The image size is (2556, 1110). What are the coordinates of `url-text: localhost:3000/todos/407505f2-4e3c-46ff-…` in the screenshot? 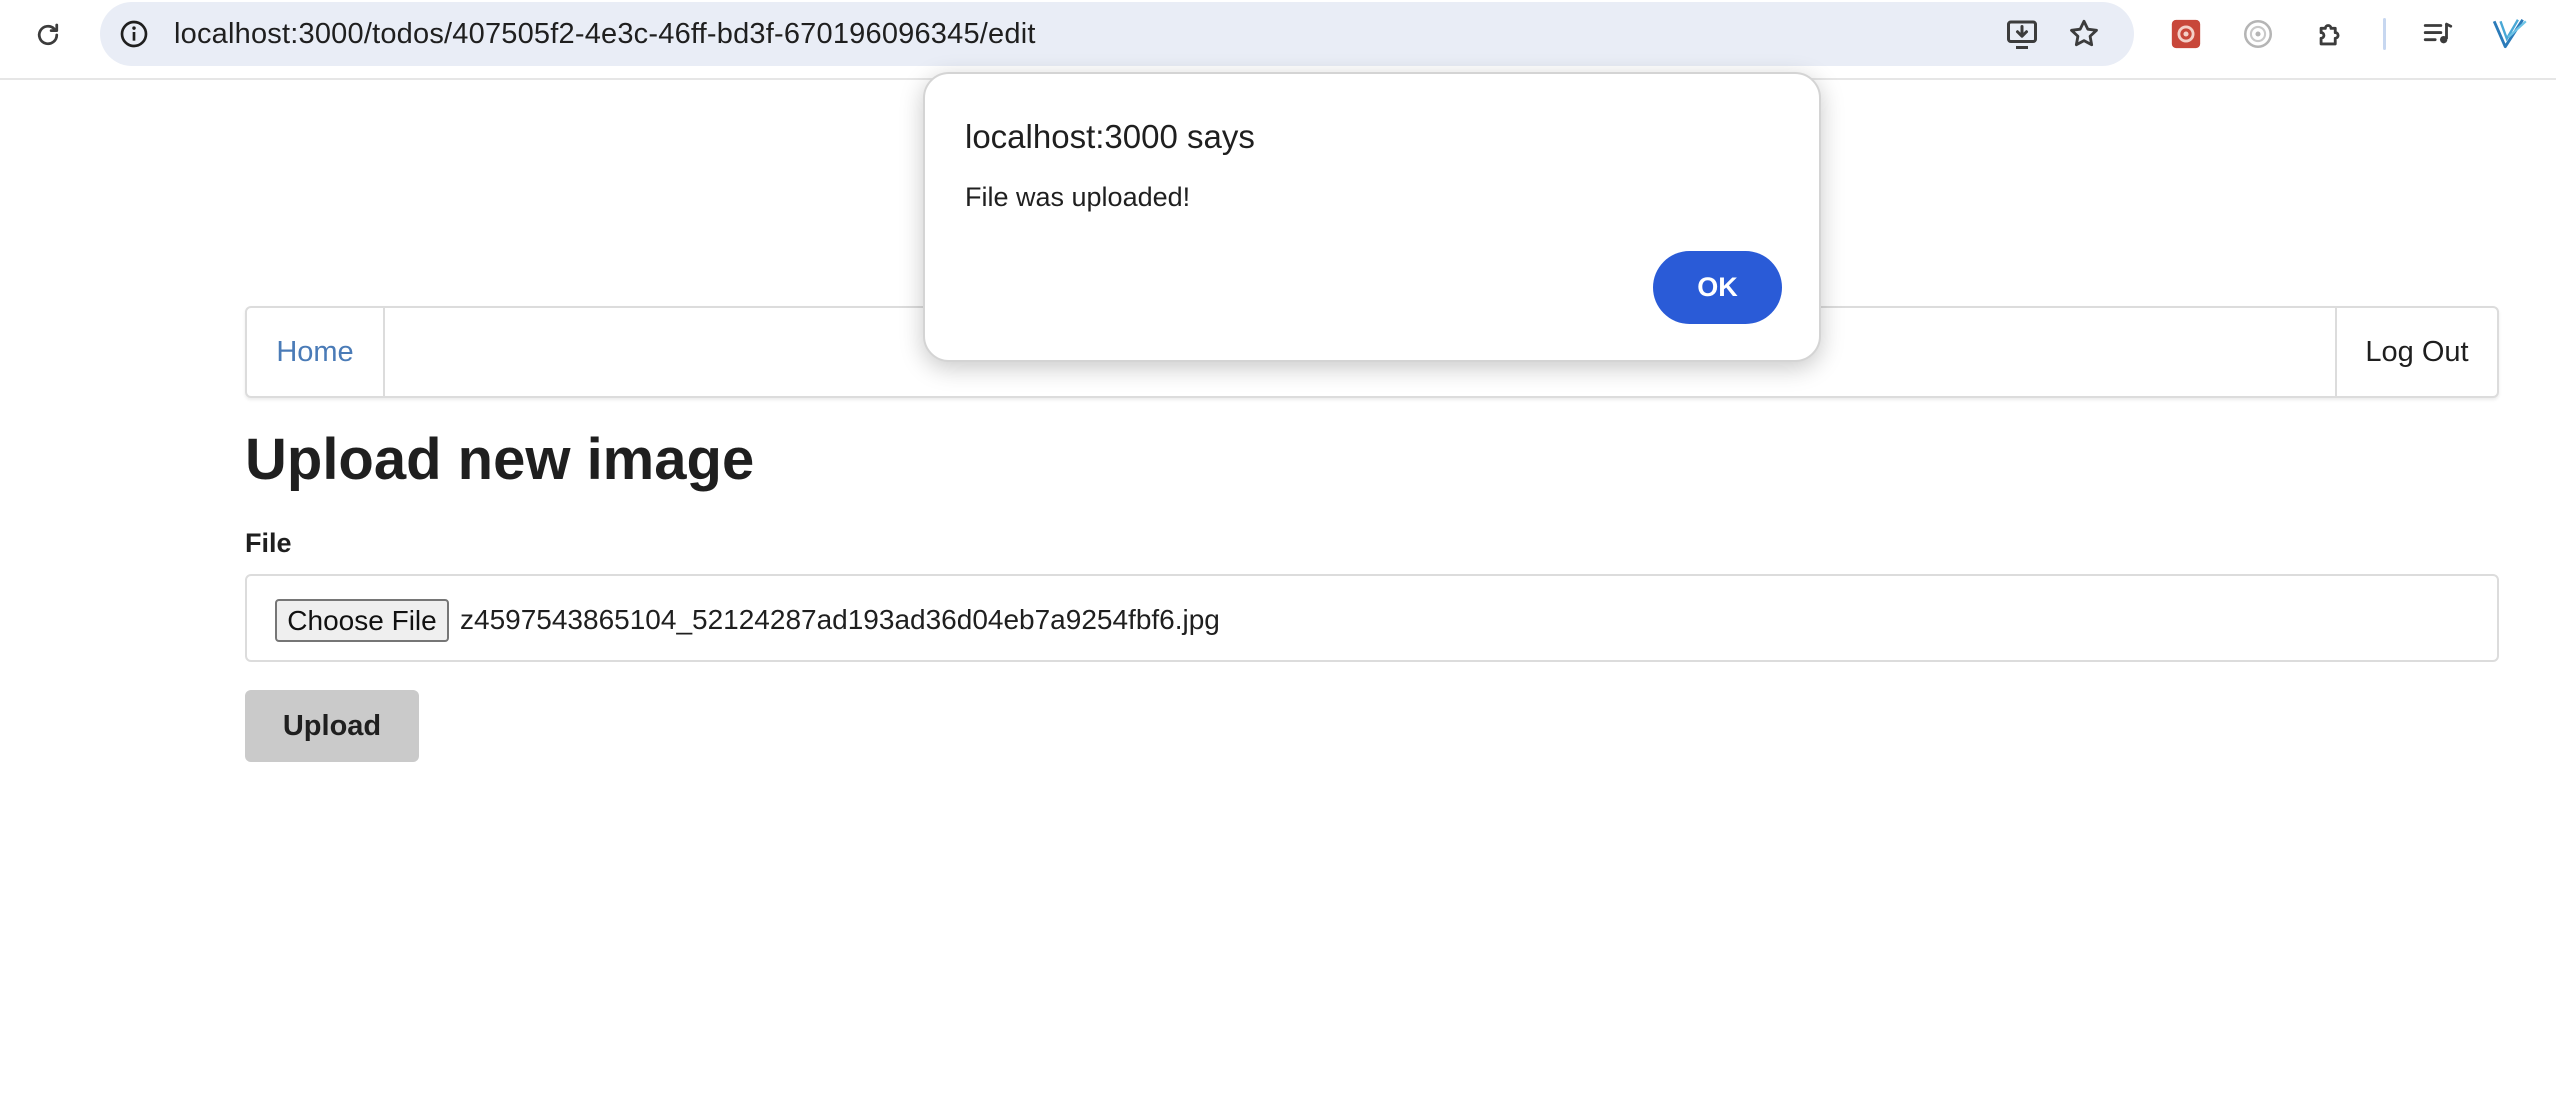 It's located at (605, 34).